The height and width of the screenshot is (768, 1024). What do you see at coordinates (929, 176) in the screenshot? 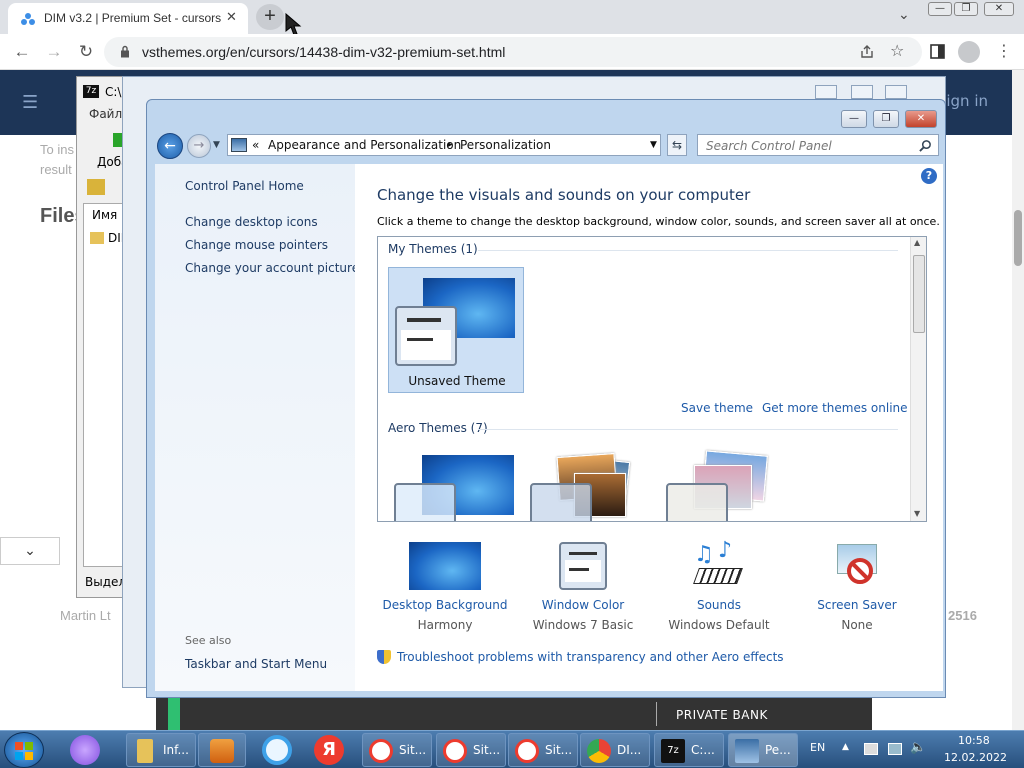
I see `help-icon: ?` at bounding box center [929, 176].